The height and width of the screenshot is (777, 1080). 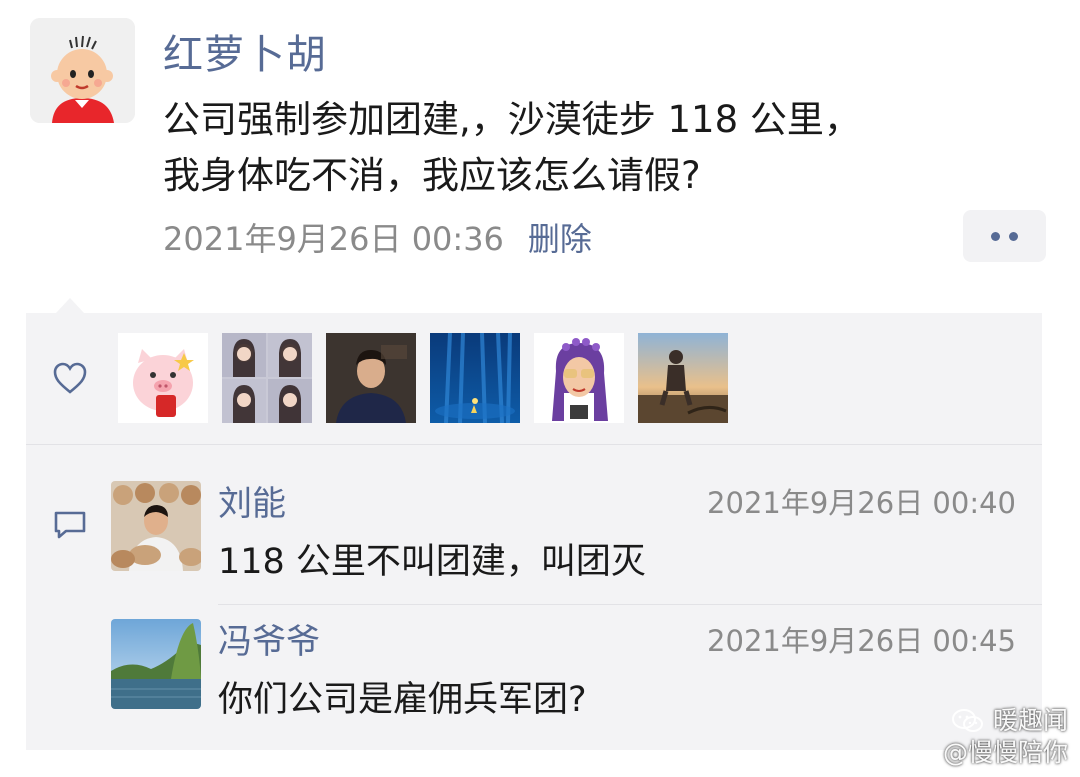 What do you see at coordinates (82, 70) in the screenshot?
I see `author-avatar` at bounding box center [82, 70].